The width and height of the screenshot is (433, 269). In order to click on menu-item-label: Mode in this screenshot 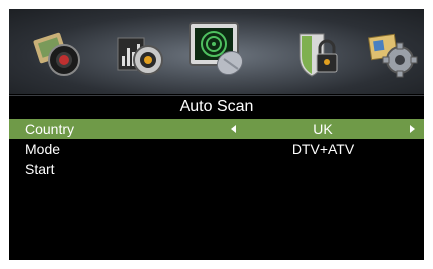, I will do `click(43, 149)`.